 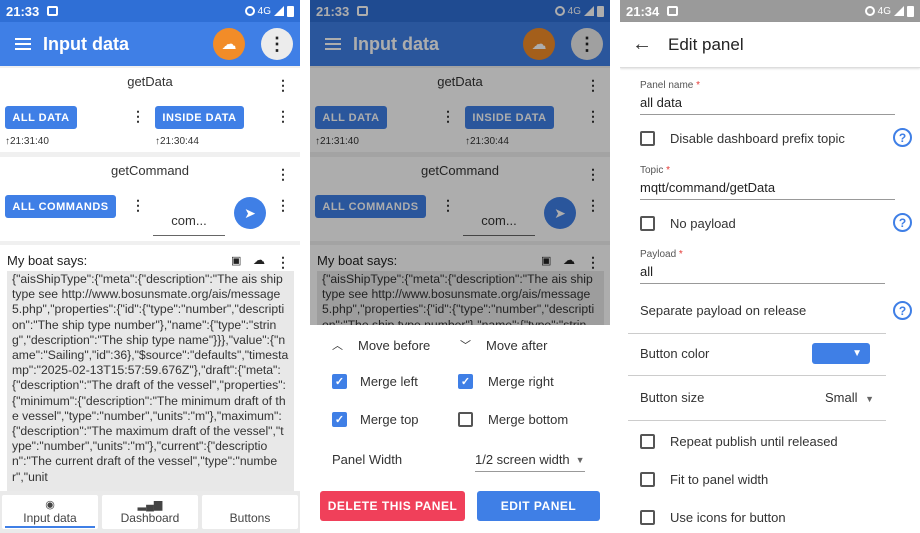 What do you see at coordinates (647, 441) in the screenshot?
I see `repeat-publish-checkbox` at bounding box center [647, 441].